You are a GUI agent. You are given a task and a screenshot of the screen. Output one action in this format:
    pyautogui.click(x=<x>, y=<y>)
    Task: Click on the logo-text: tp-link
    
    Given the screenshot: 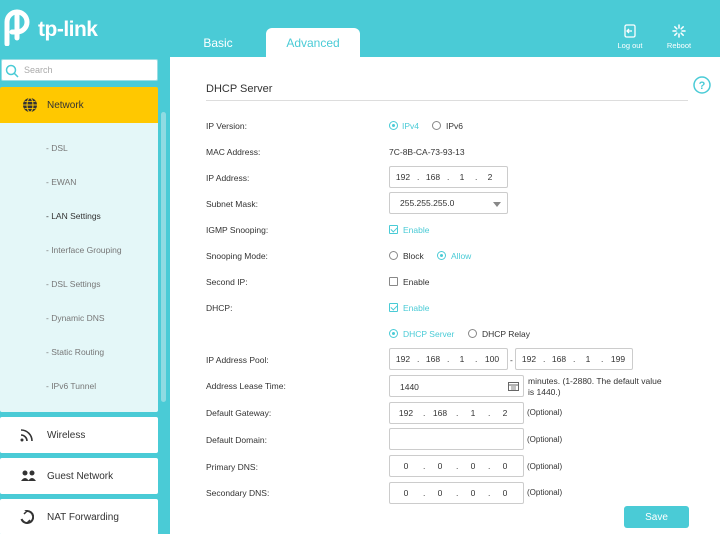 What is the action you would take?
    pyautogui.click(x=68, y=29)
    